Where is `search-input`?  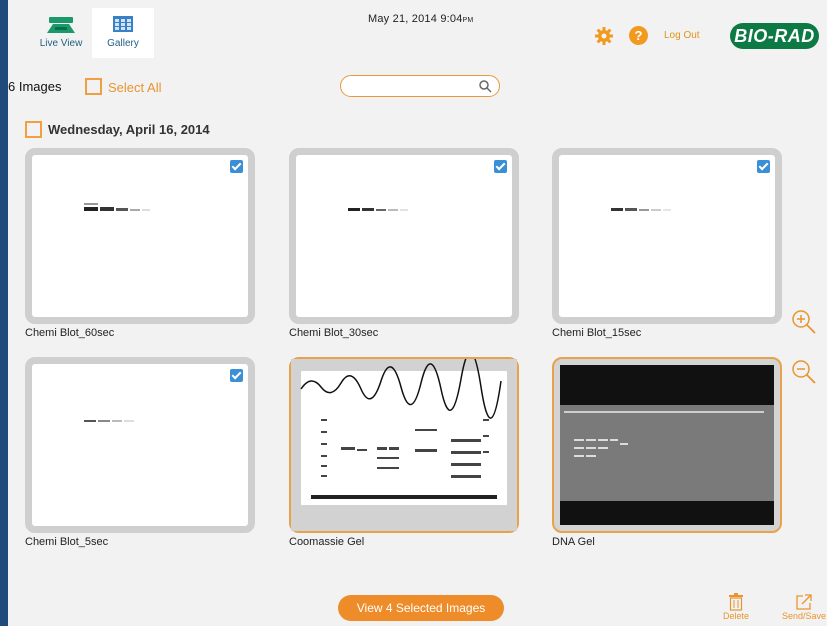 search-input is located at coordinates (413, 86).